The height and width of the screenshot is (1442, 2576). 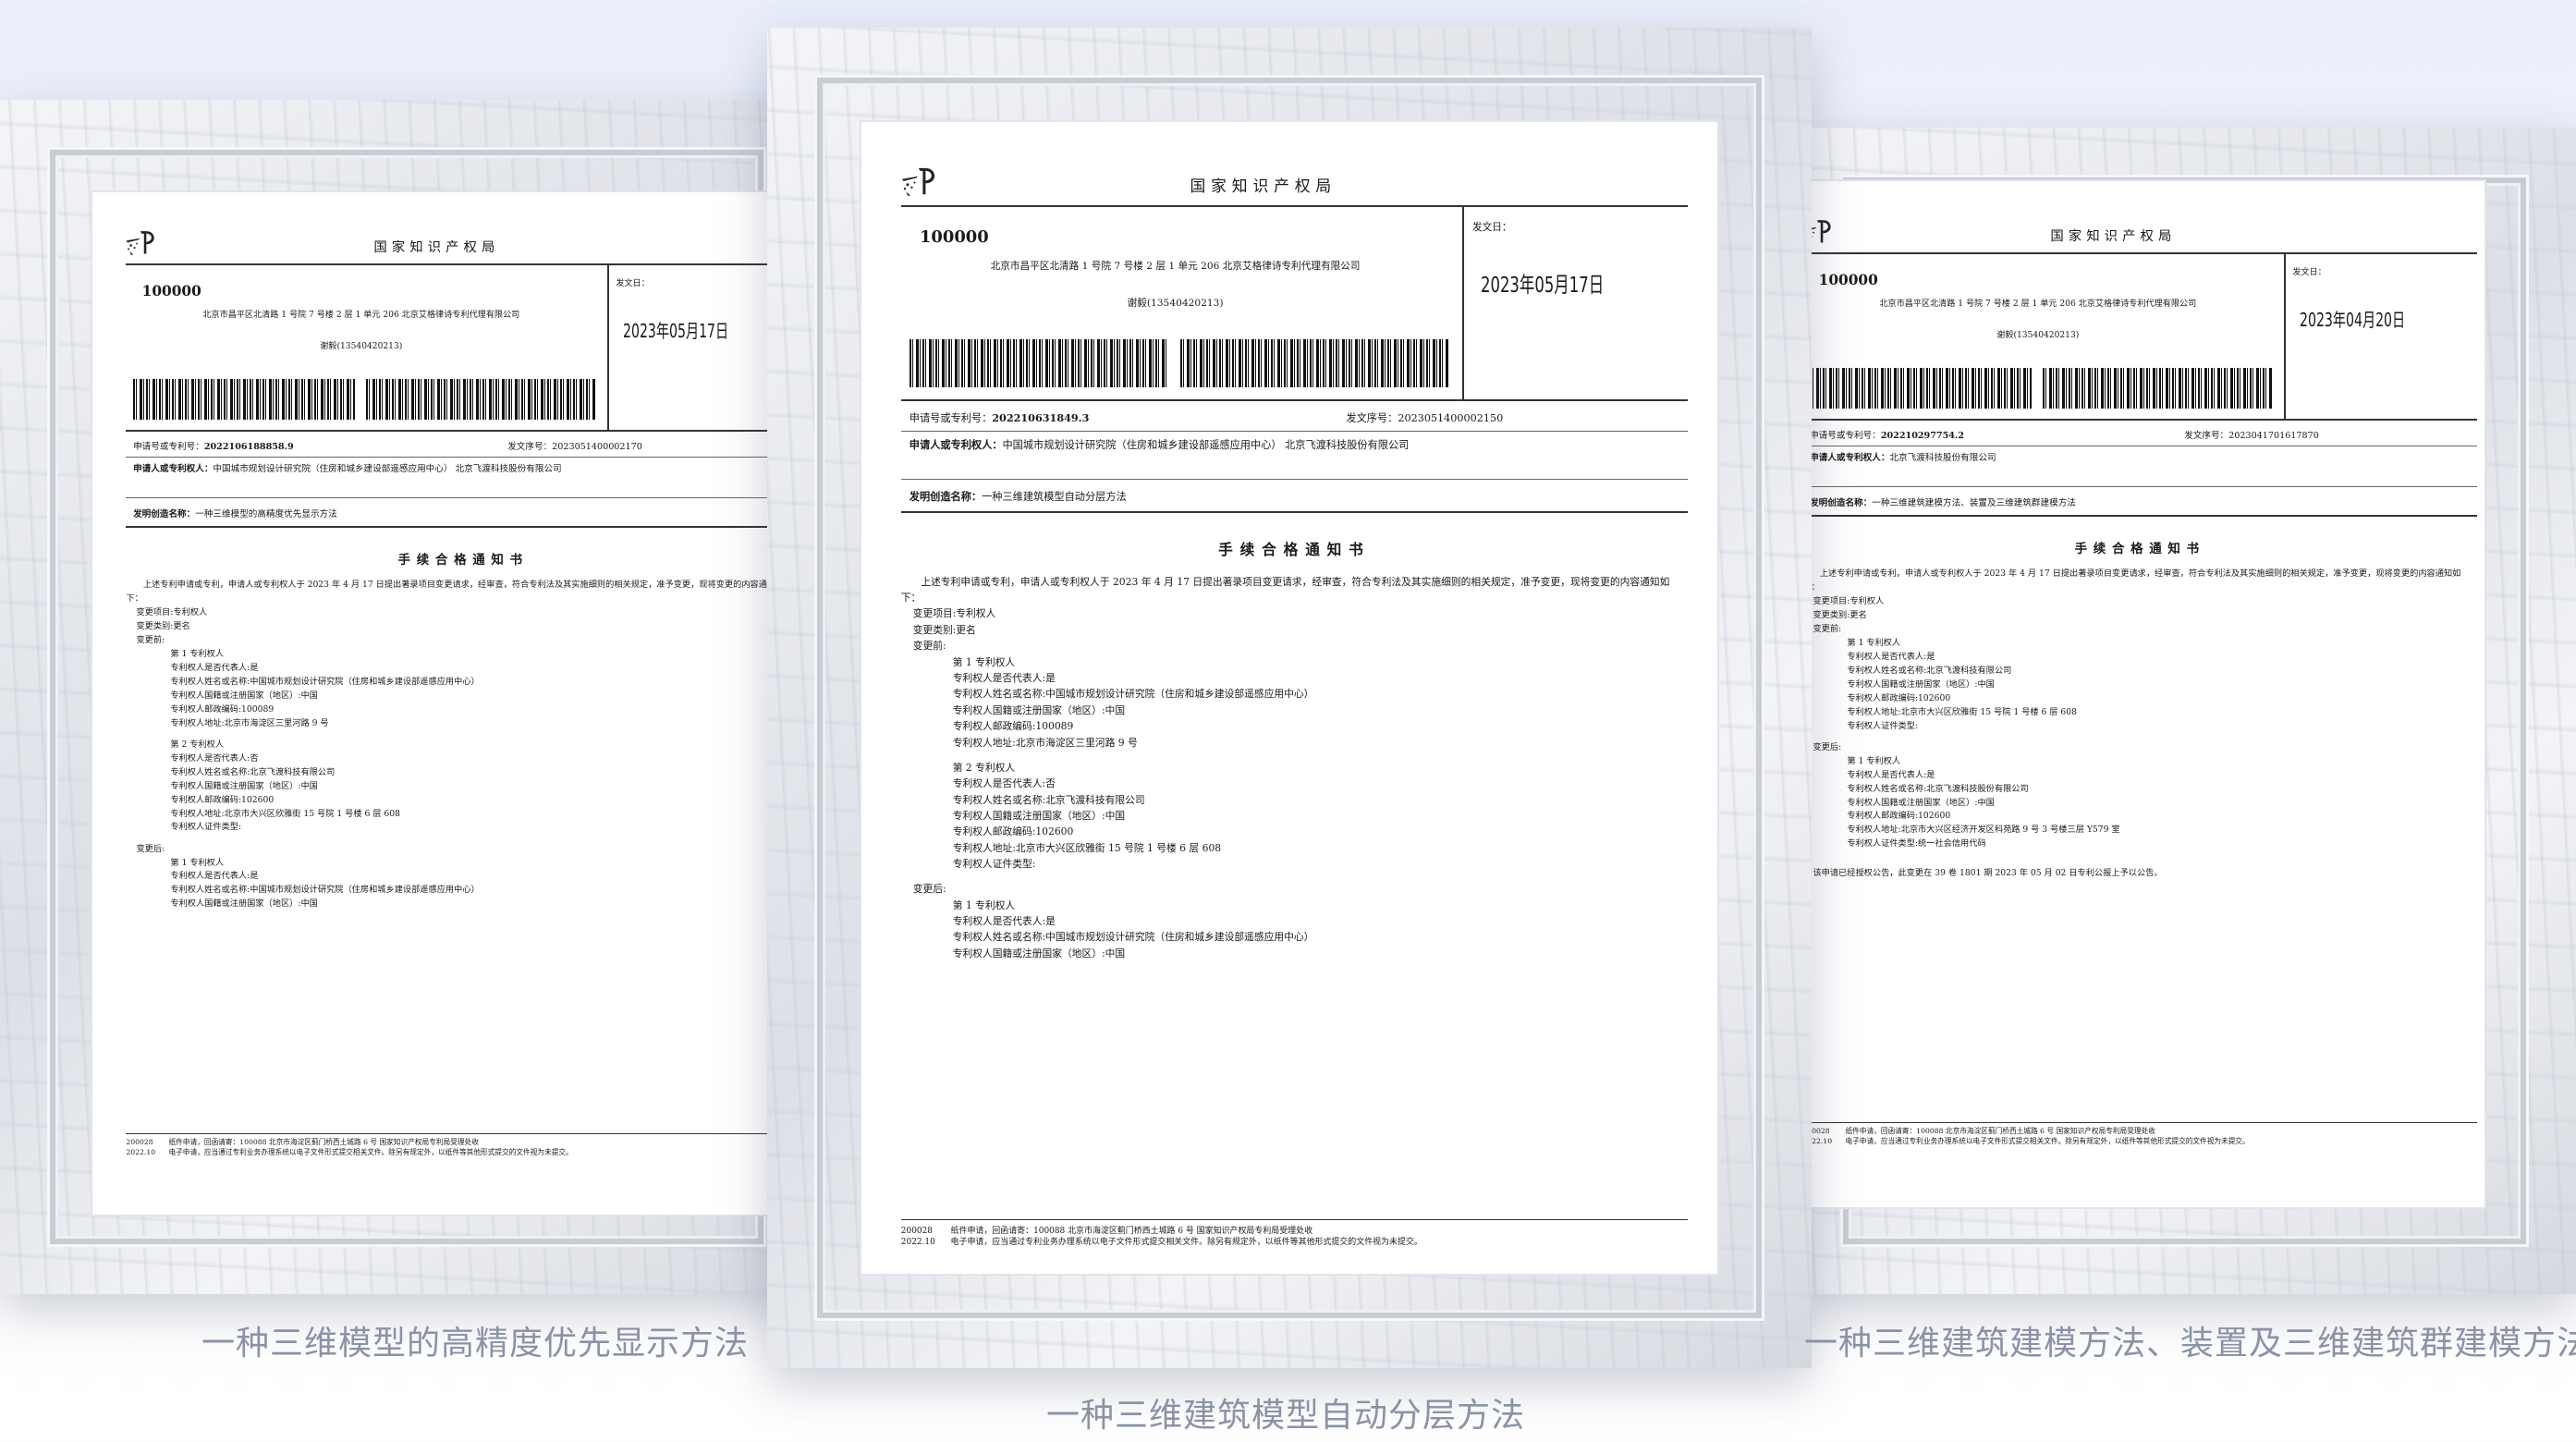 I want to click on header-divider, so click(x=2284, y=335).